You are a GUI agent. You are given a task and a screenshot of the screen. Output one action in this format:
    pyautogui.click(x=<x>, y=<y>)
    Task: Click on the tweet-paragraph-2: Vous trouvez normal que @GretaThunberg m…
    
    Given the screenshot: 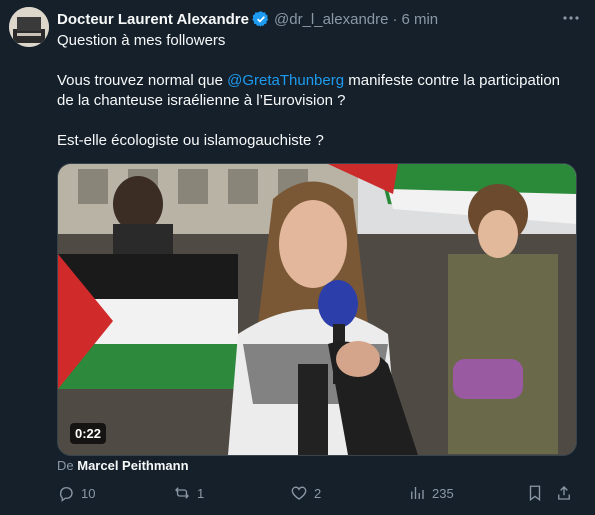 What is the action you would take?
    pyautogui.click(x=317, y=91)
    